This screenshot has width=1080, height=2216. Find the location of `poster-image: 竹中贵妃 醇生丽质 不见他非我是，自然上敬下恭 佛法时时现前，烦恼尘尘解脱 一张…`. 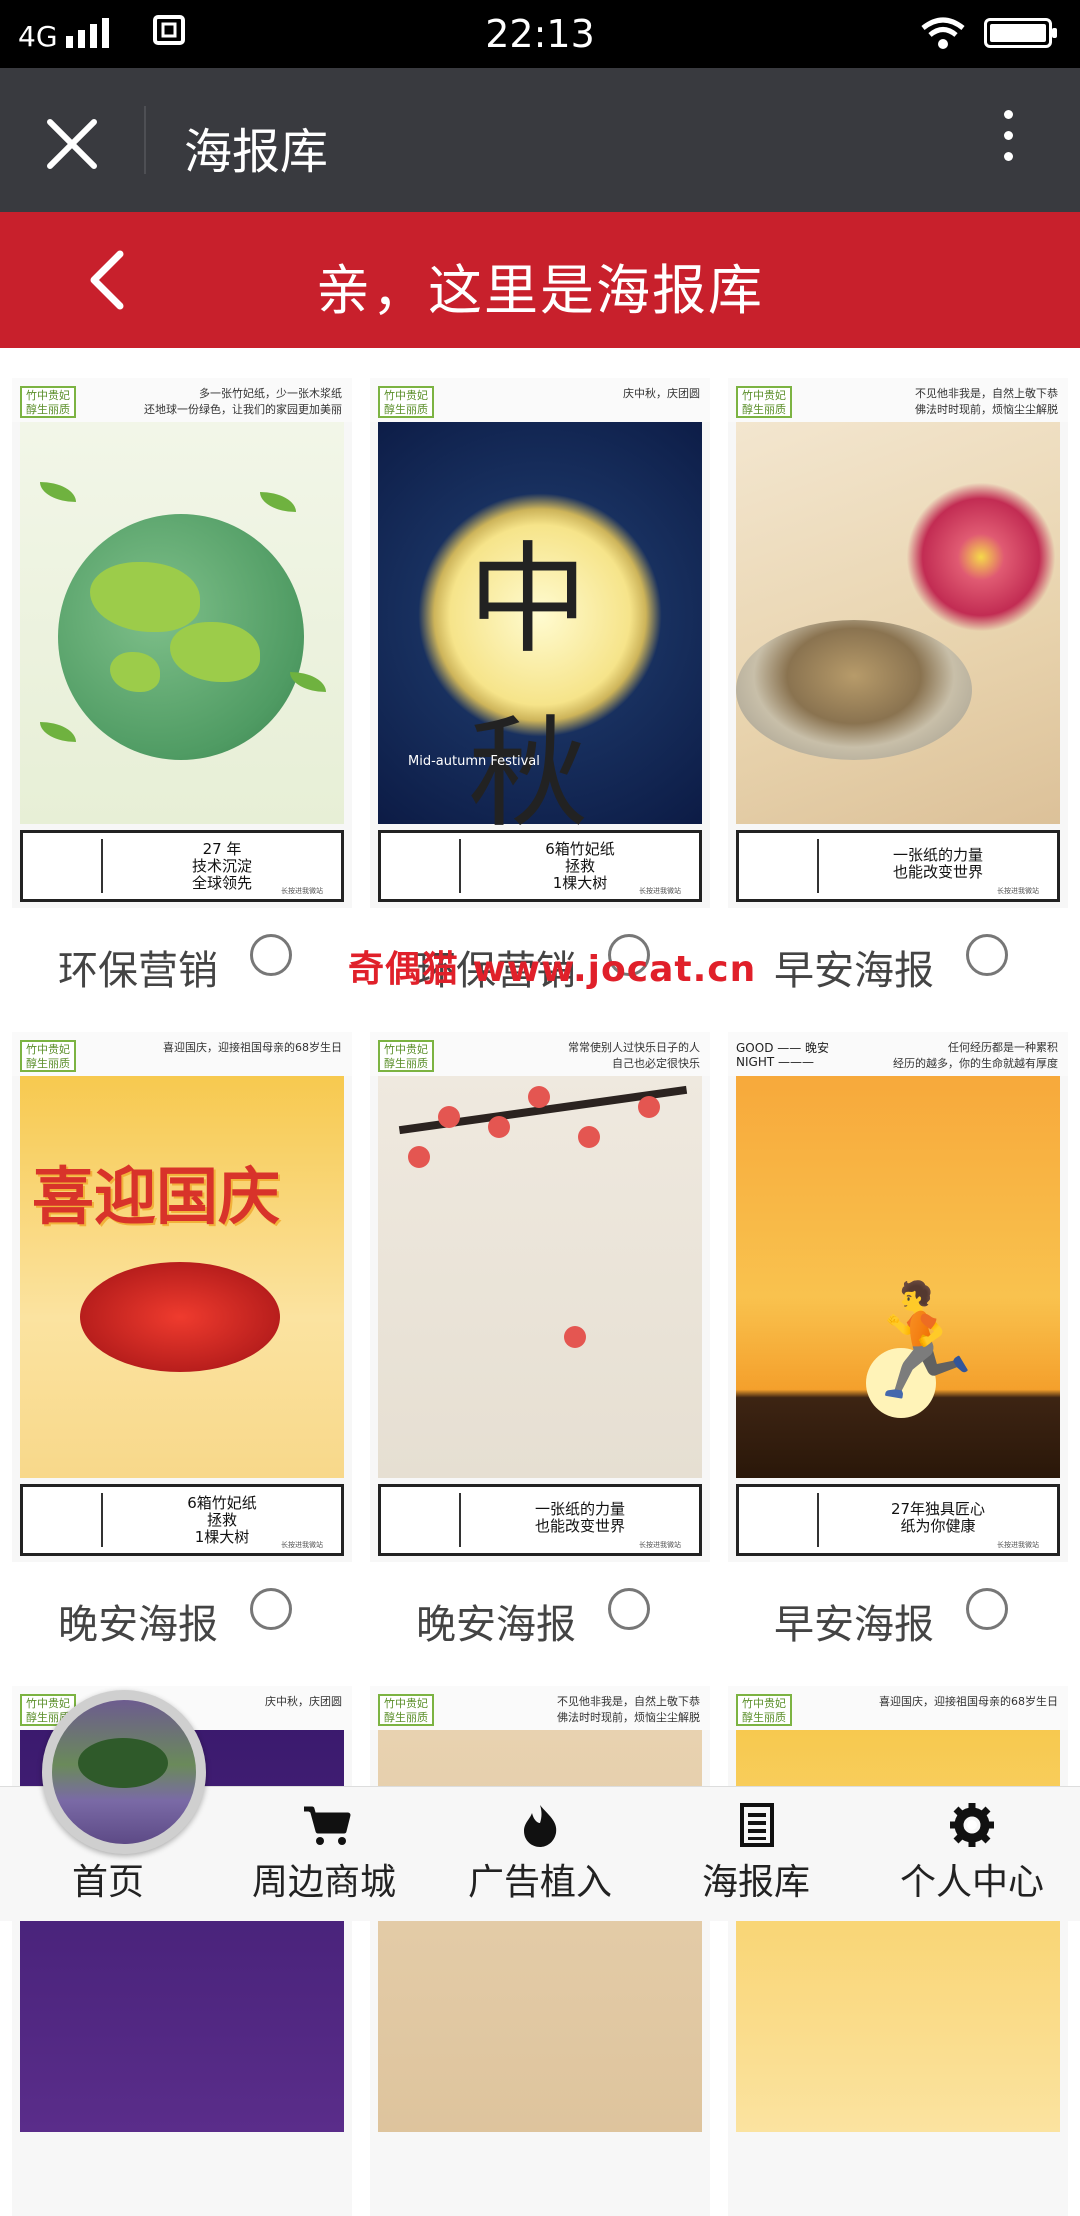

poster-image: 竹中贵妃 醇生丽质 不见他非我是，自然上敬下恭 佛法时时现前，烦恼尘尘解脱 一张… is located at coordinates (898, 643).